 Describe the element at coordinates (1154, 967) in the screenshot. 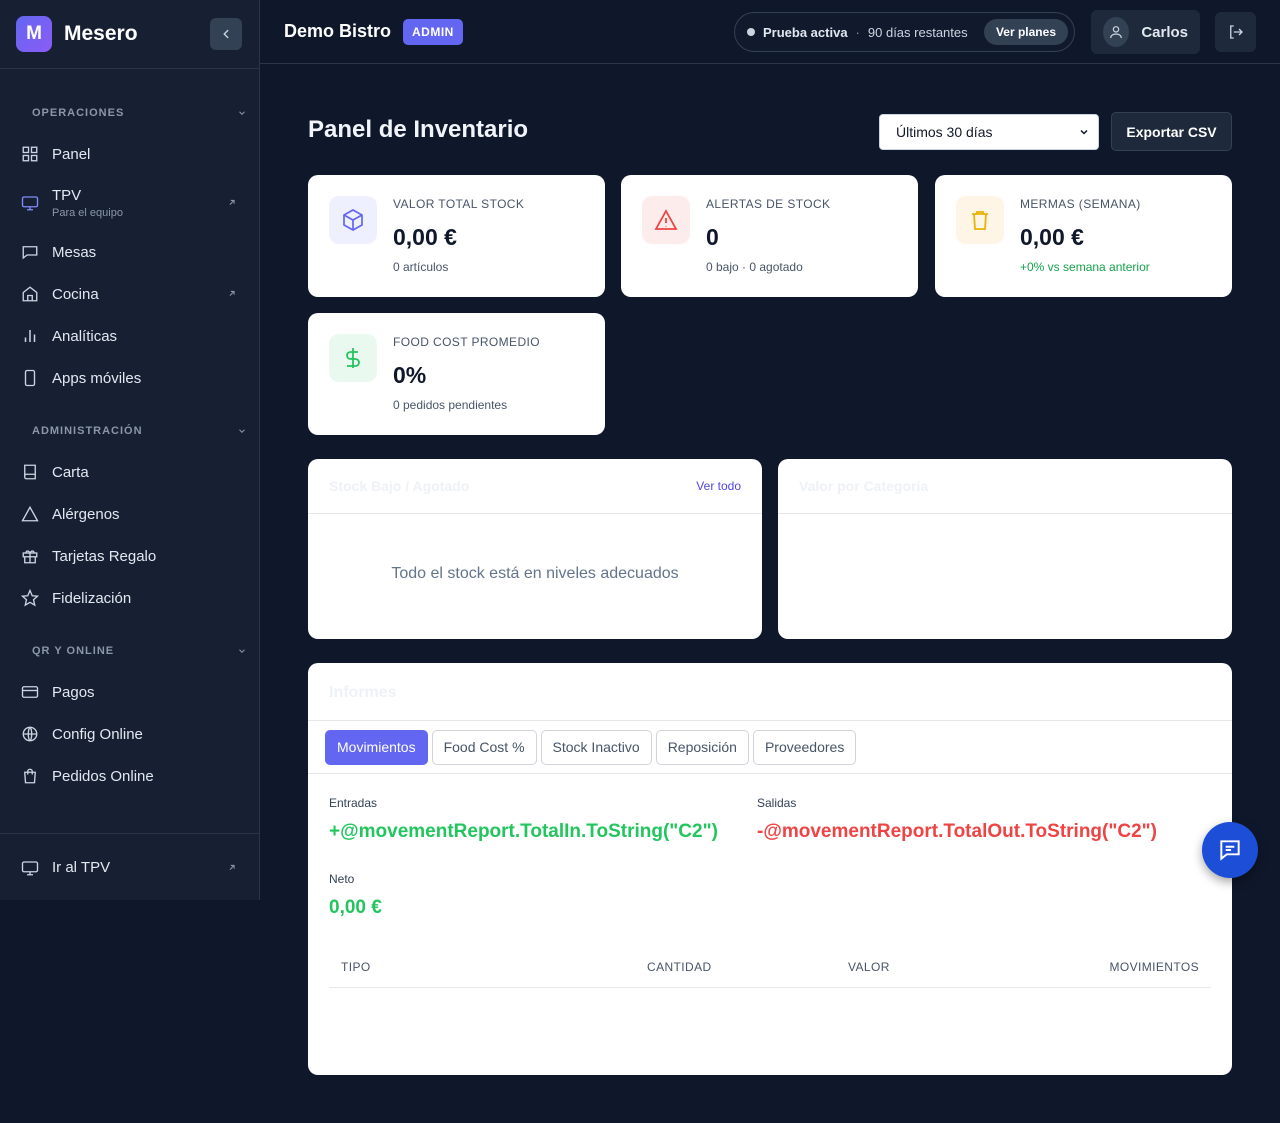

I see `column-header: MOVIMIENTOS` at that location.